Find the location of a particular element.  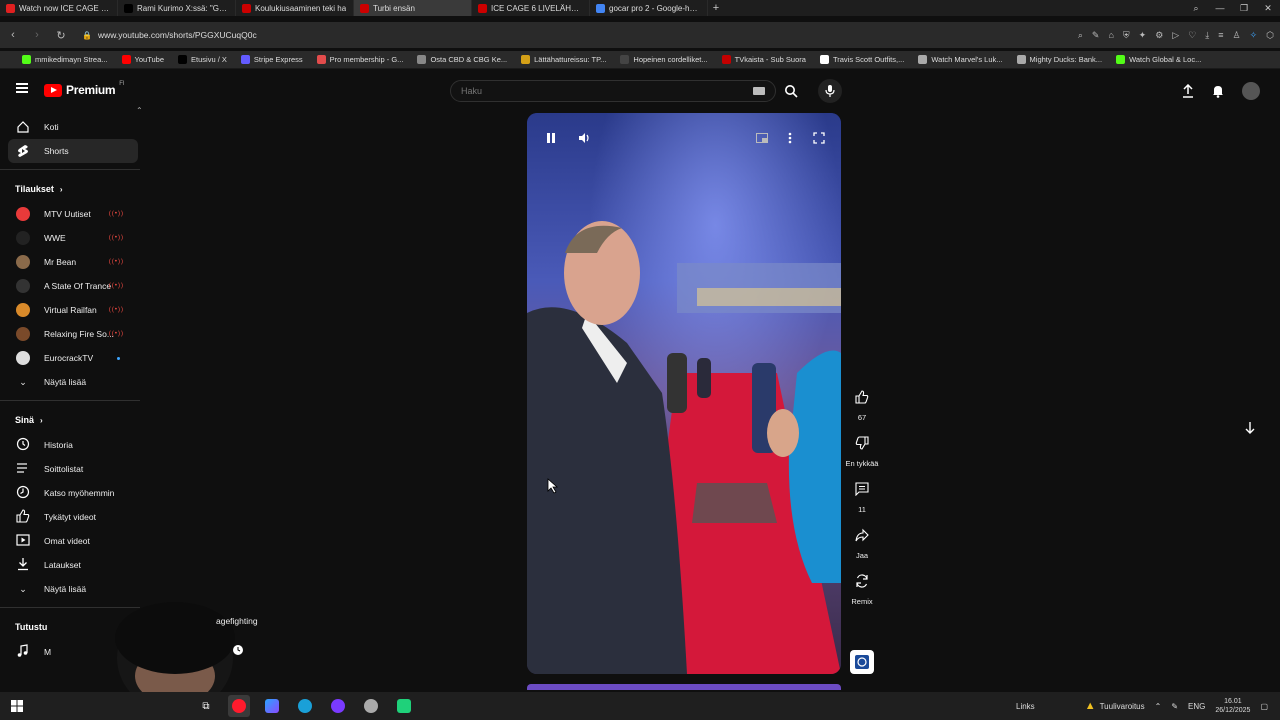

shield-icon: ⛨ is located at coordinates (1126, 35).